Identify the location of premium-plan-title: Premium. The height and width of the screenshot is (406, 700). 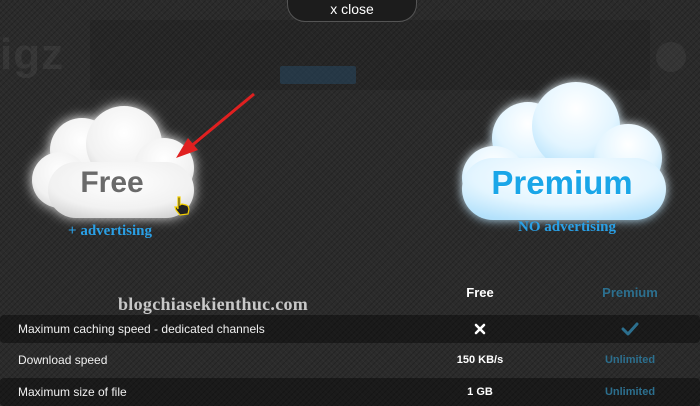
(562, 182).